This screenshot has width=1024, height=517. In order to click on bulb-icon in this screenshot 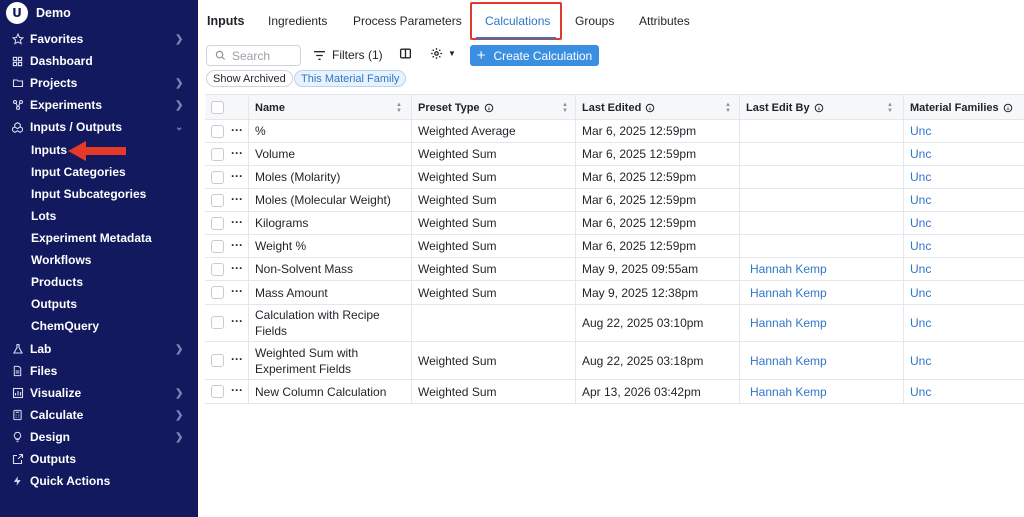, I will do `click(17, 437)`.